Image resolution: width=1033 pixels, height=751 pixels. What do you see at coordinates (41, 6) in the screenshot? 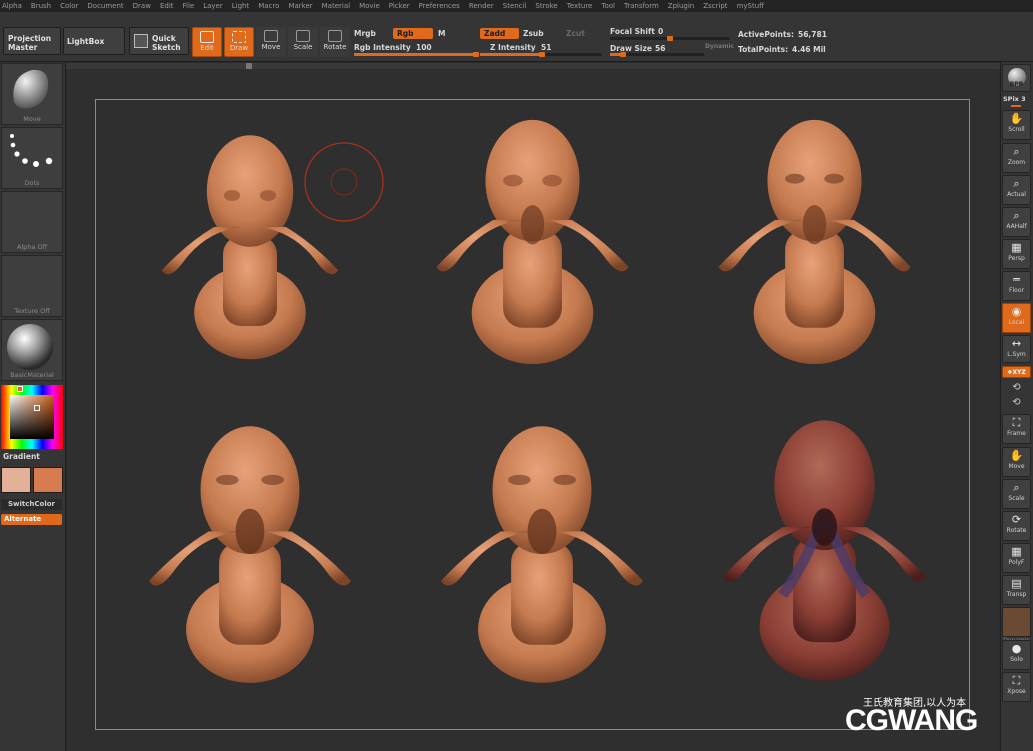
I see `menu-item-brush: Brush` at bounding box center [41, 6].